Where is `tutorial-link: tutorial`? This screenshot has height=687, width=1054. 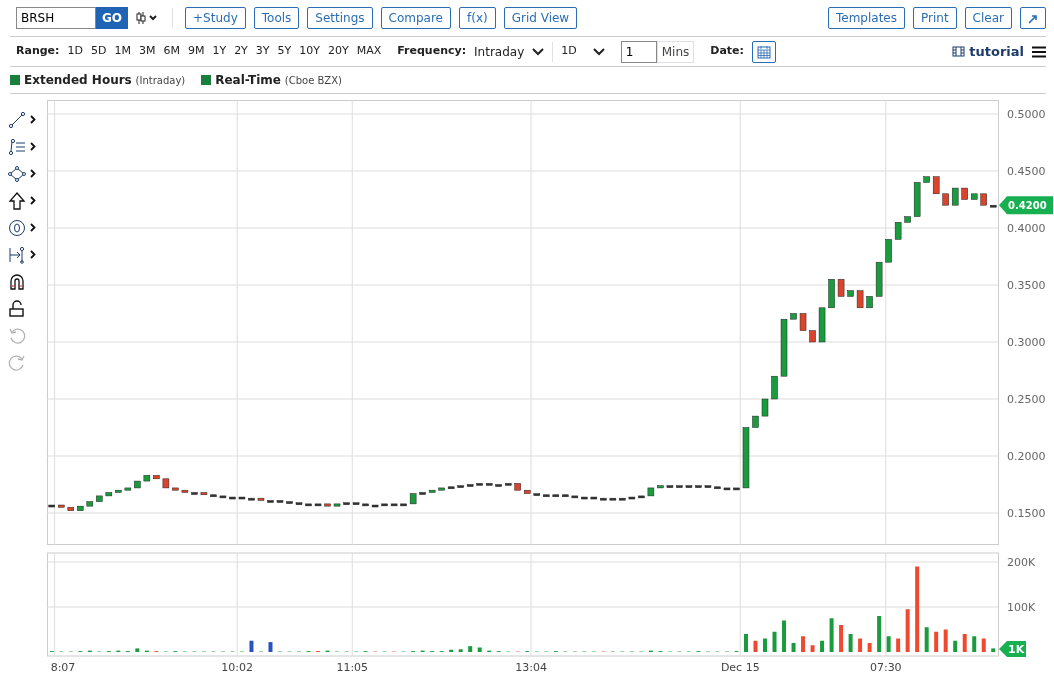
tutorial-link: tutorial is located at coordinates (988, 51).